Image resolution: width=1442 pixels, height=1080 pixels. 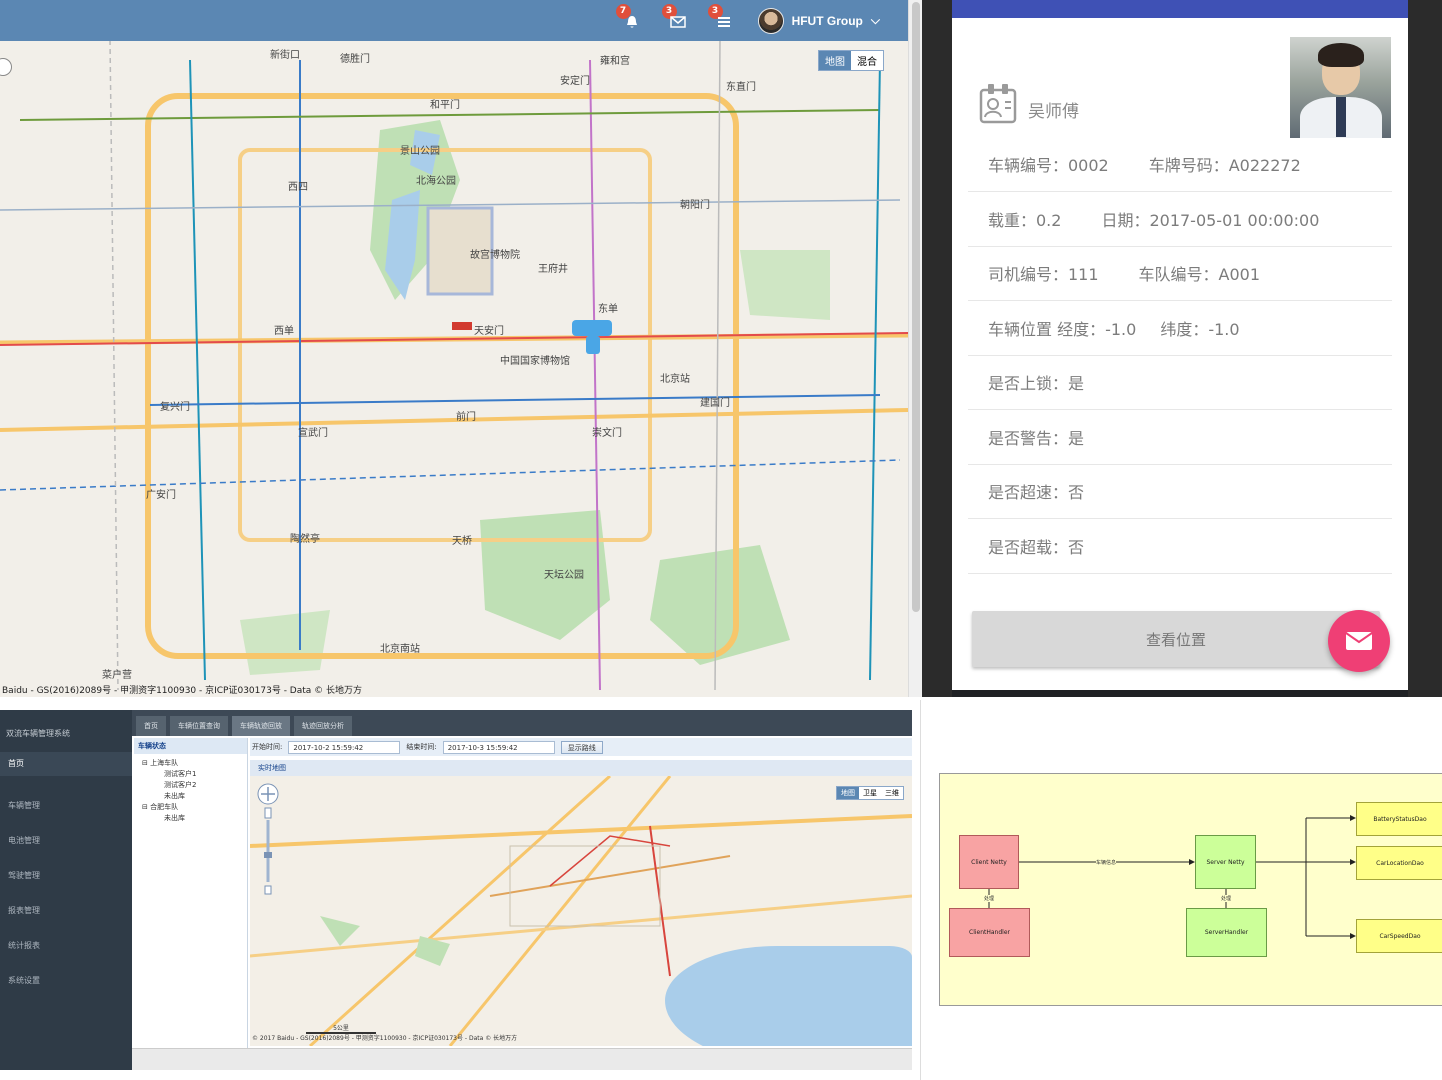 I want to click on mail-icon: 3, so click(x=675, y=17).